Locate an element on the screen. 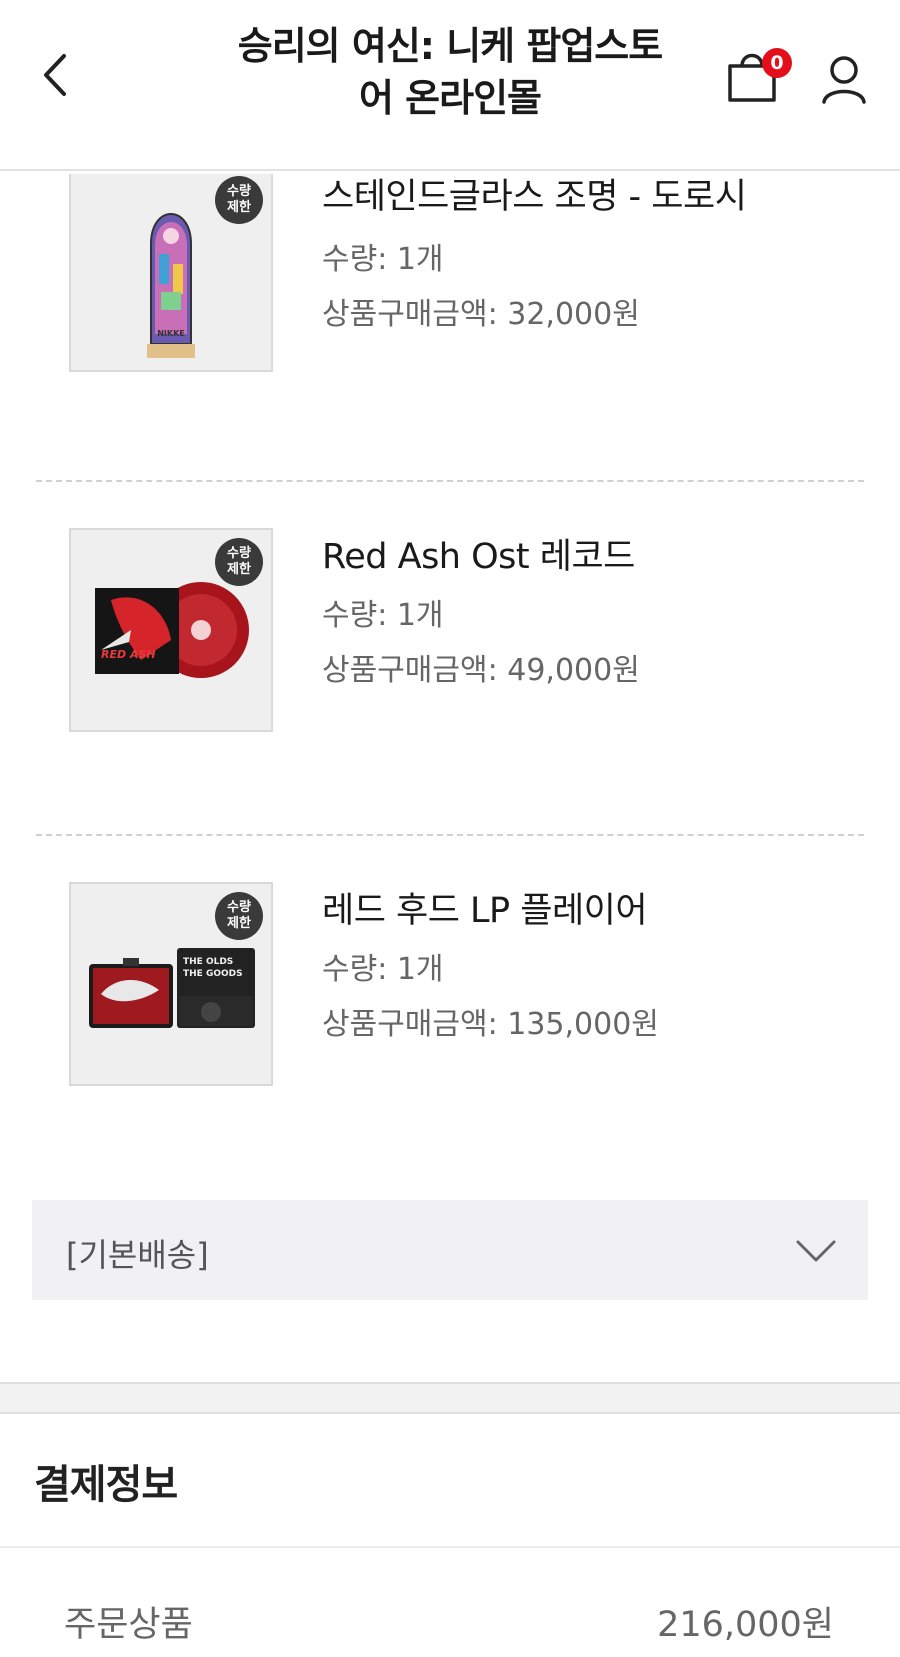  shipping-method-select: [기본배송] is located at coordinates (450, 1250).